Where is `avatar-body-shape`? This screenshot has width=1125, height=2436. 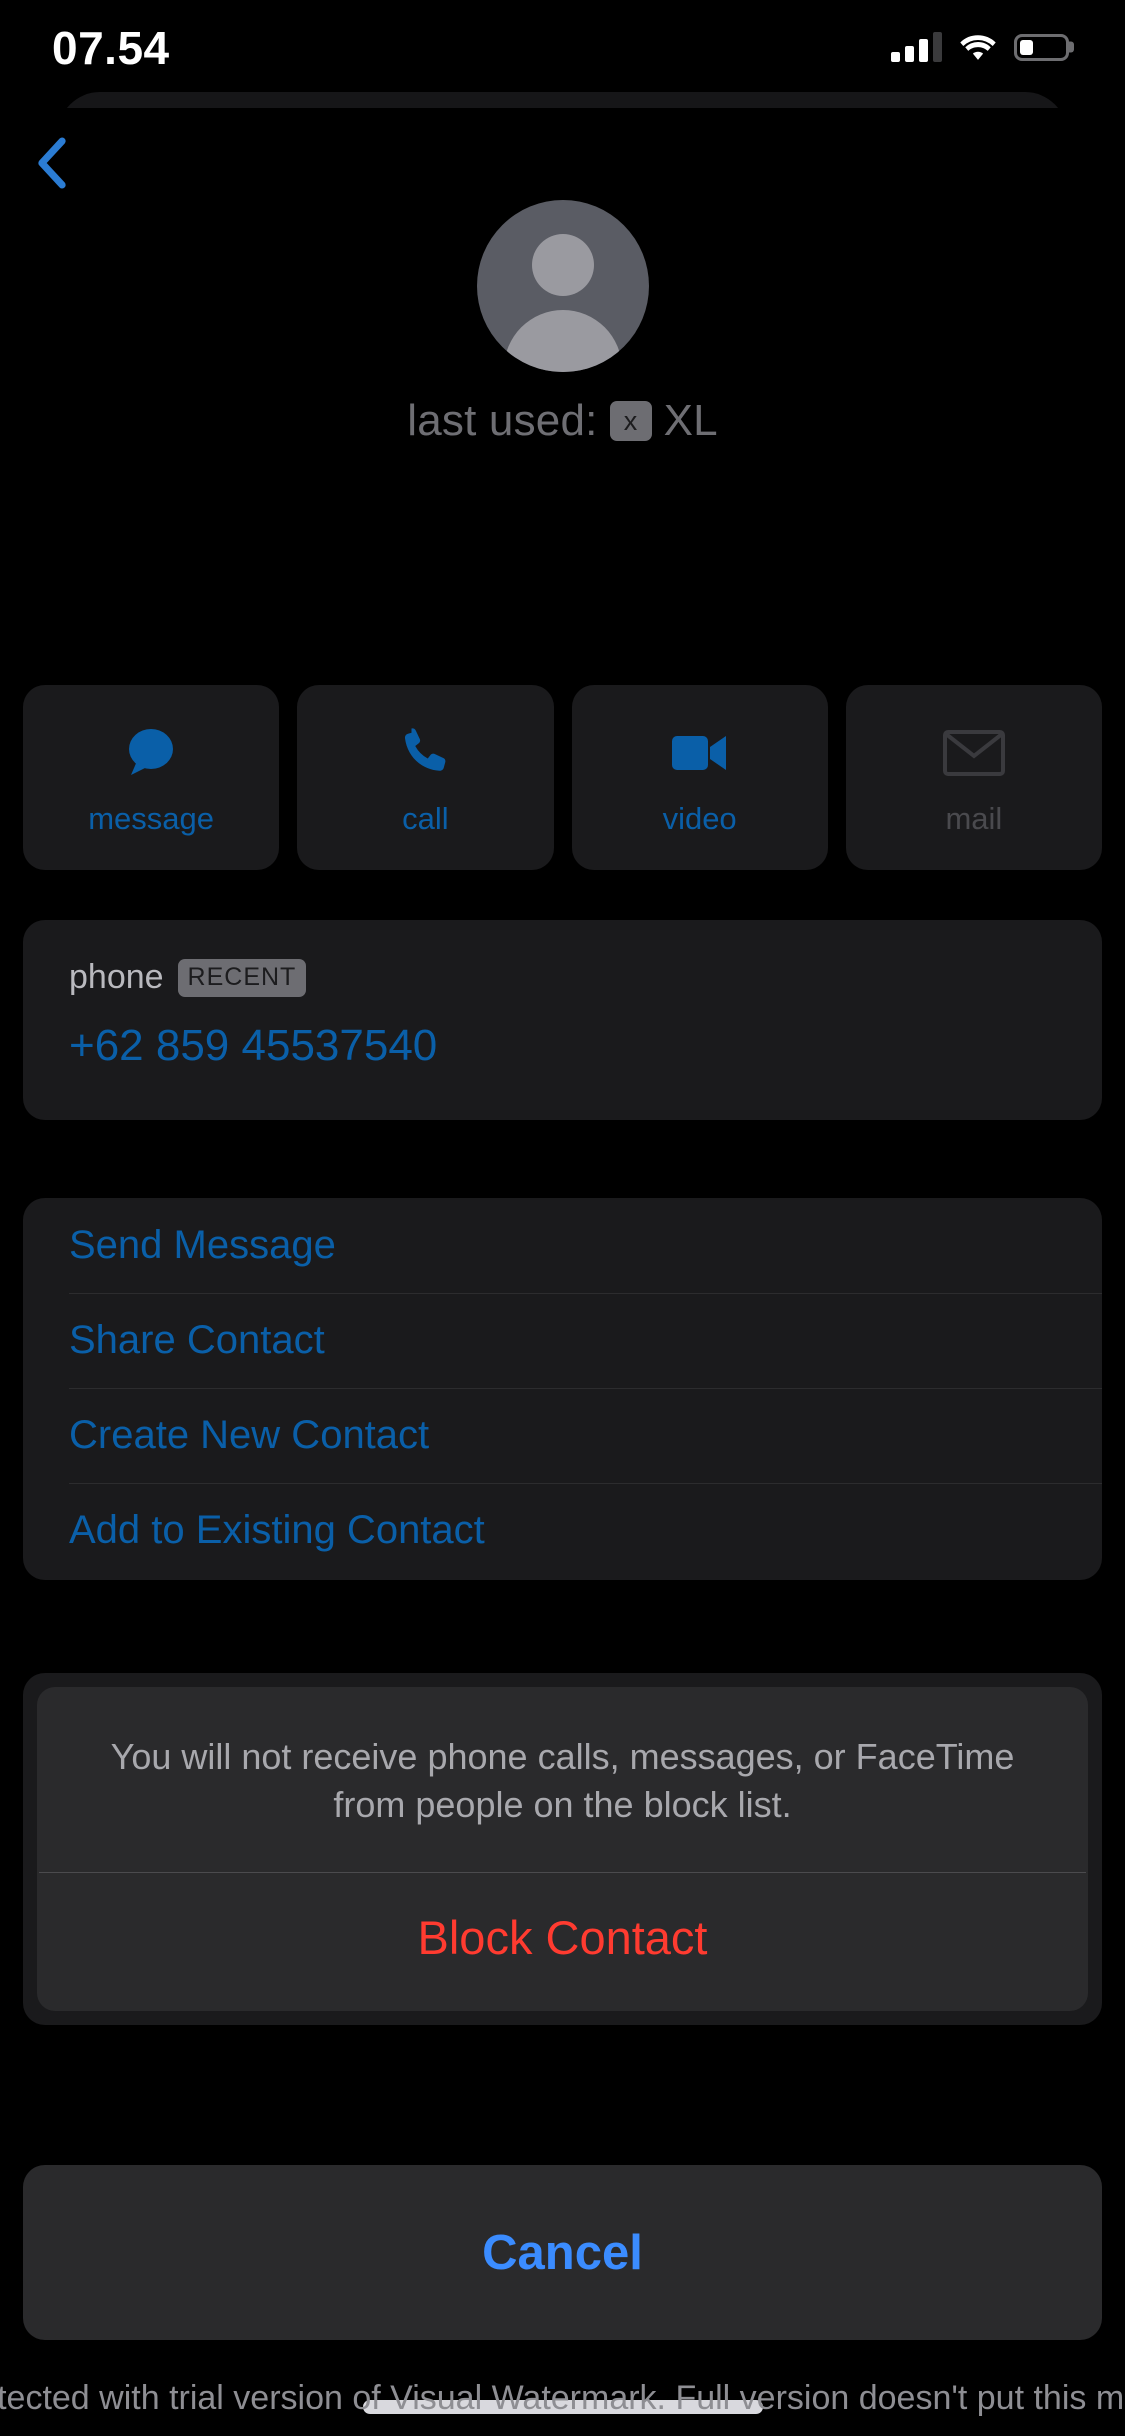
avatar-body-shape is located at coordinates (562, 341).